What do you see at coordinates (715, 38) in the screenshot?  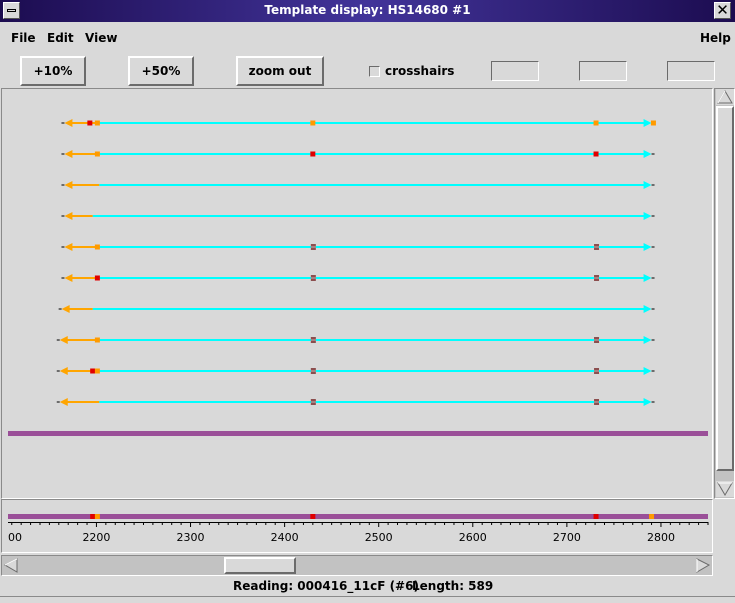 I see `menu-help: Help` at bounding box center [715, 38].